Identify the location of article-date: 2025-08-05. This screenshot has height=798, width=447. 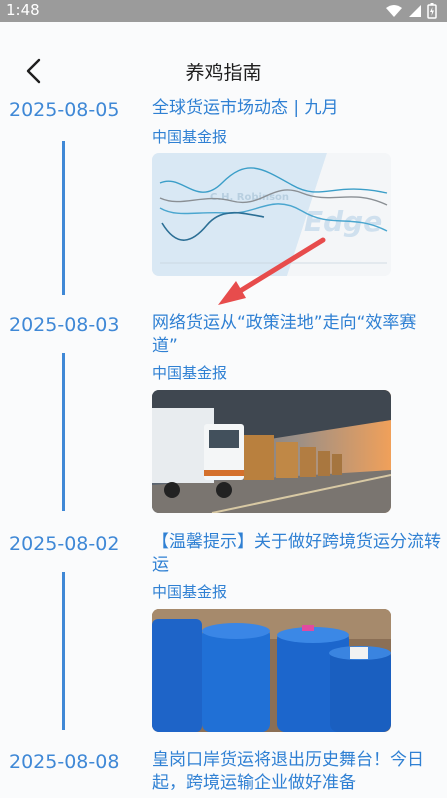
(64, 110).